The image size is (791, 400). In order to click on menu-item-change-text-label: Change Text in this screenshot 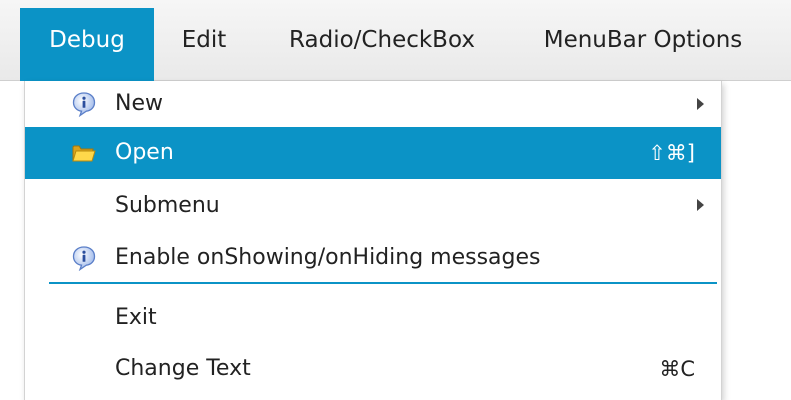, I will do `click(183, 368)`.